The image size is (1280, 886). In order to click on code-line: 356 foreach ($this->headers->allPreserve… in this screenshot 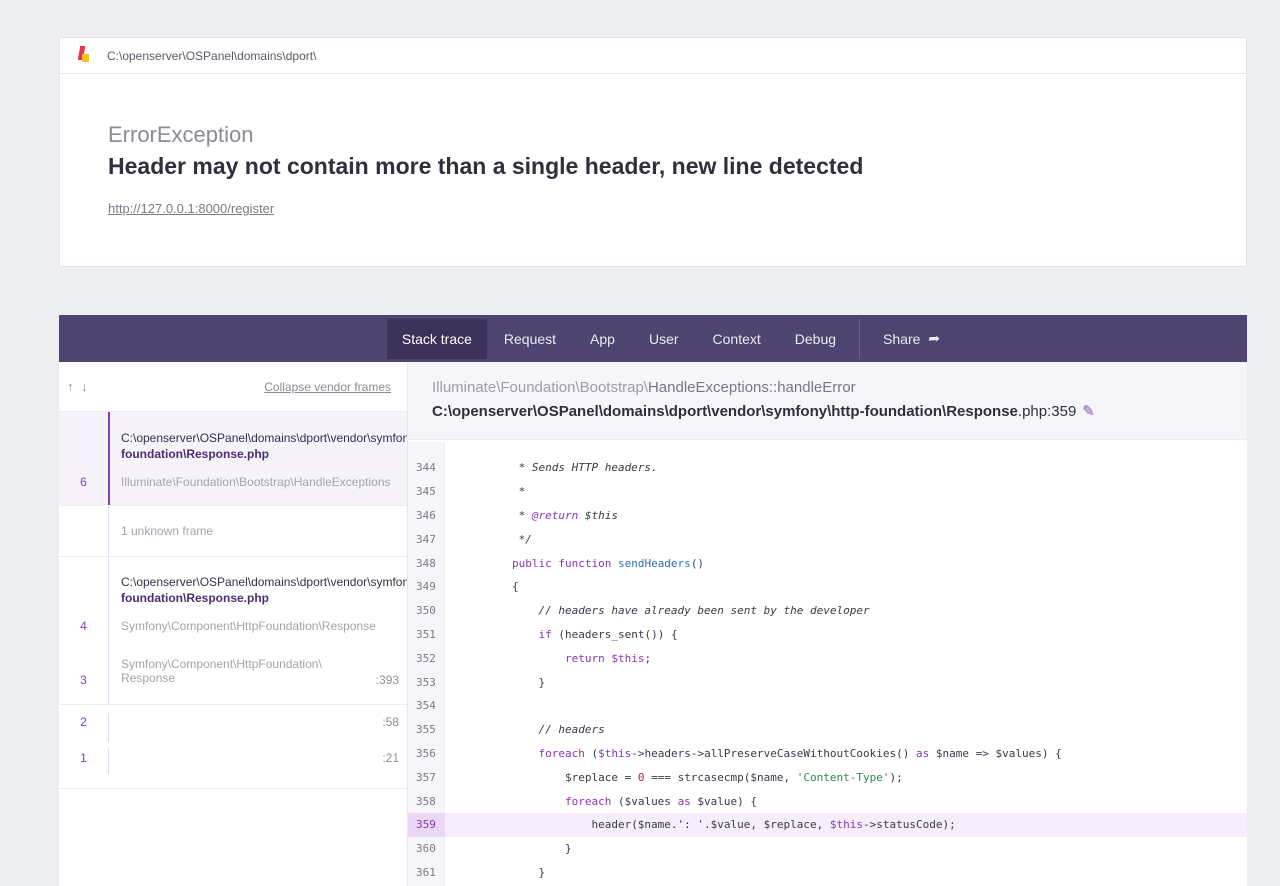, I will do `click(739, 753)`.